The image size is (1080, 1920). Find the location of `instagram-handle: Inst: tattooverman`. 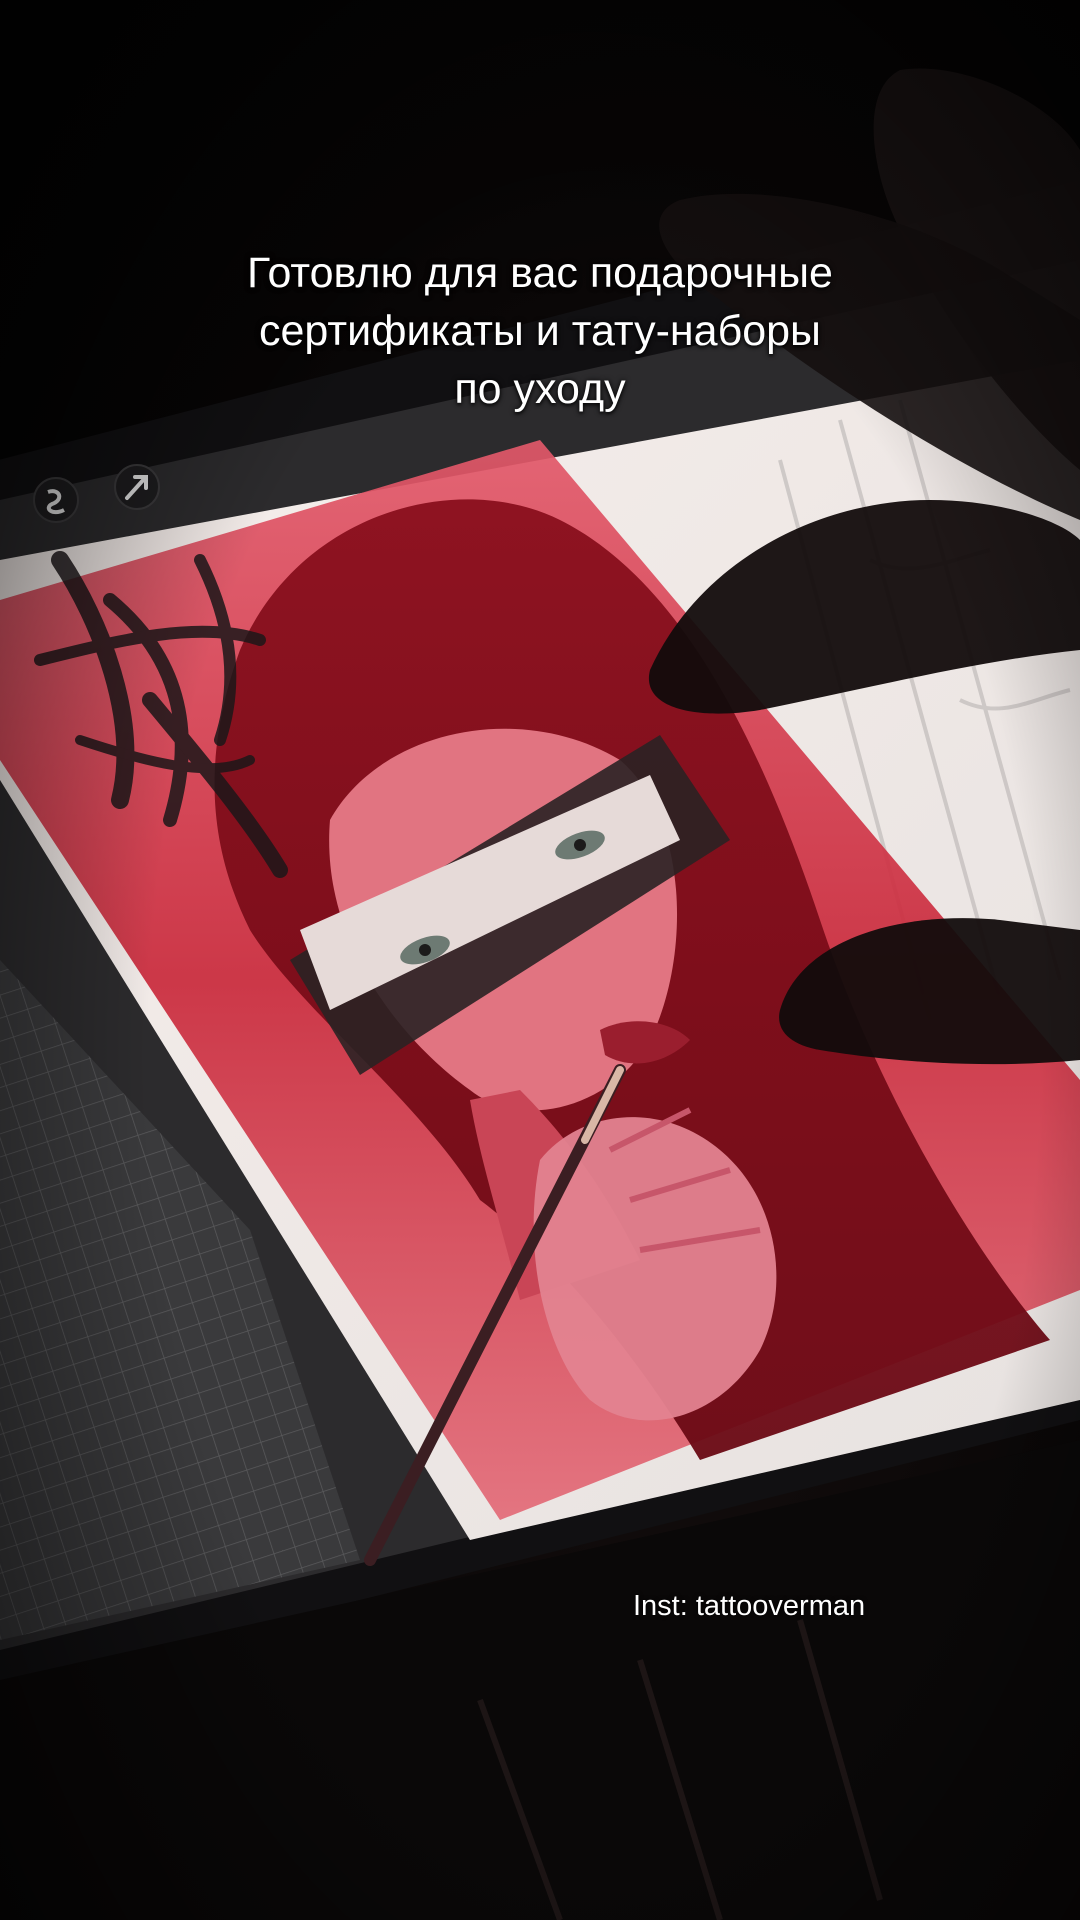

instagram-handle: Inst: tattooverman is located at coordinates (749, 1606).